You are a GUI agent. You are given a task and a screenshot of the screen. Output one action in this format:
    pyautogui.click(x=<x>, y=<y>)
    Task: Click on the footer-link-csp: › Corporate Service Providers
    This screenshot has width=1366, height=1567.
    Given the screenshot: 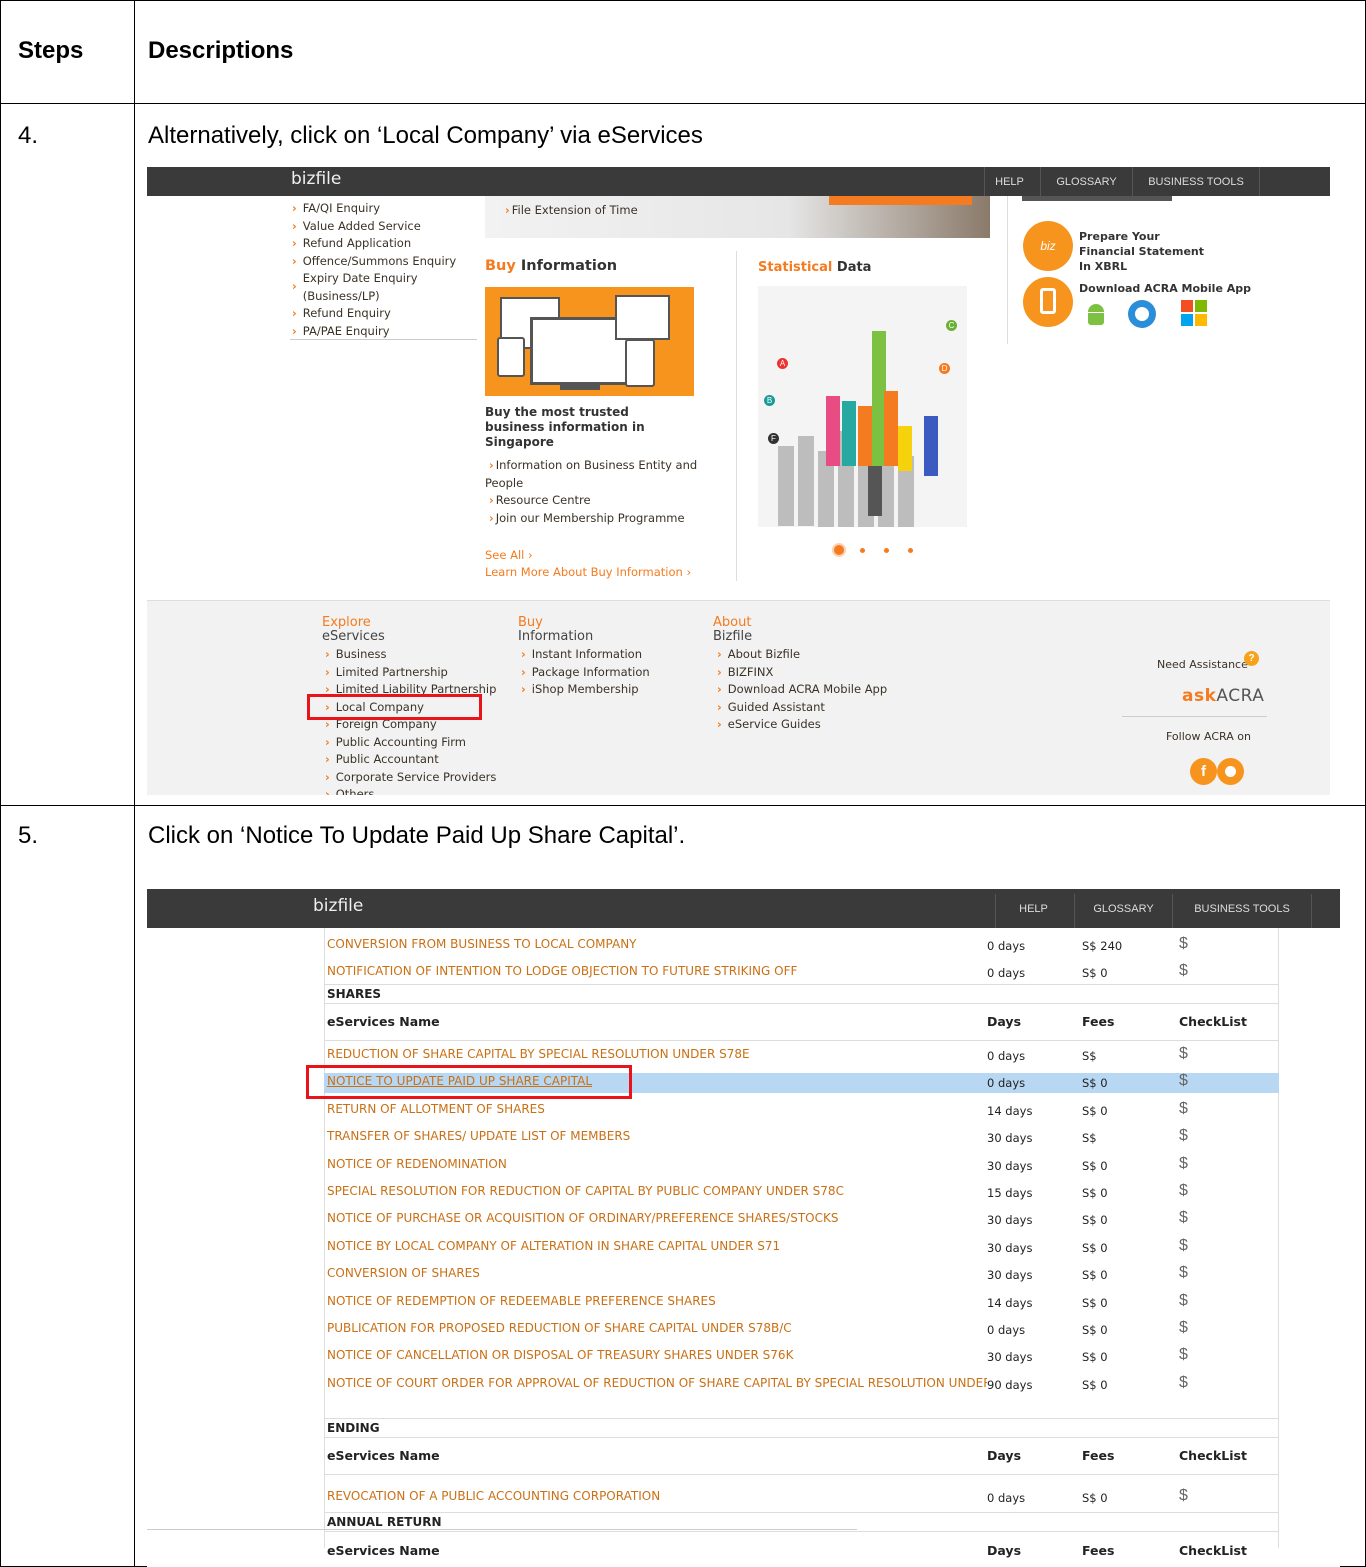 What is the action you would take?
    pyautogui.click(x=425, y=778)
    